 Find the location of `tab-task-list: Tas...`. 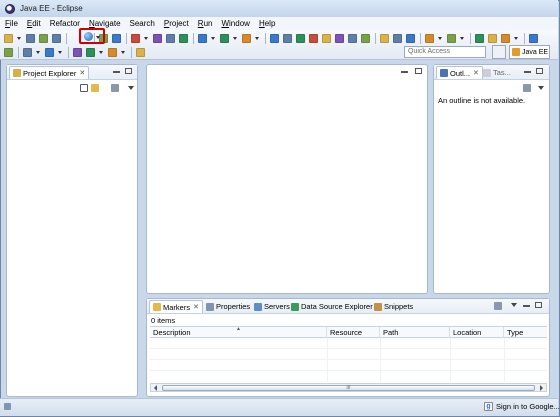

tab-task-list: Tas... is located at coordinates (497, 72).